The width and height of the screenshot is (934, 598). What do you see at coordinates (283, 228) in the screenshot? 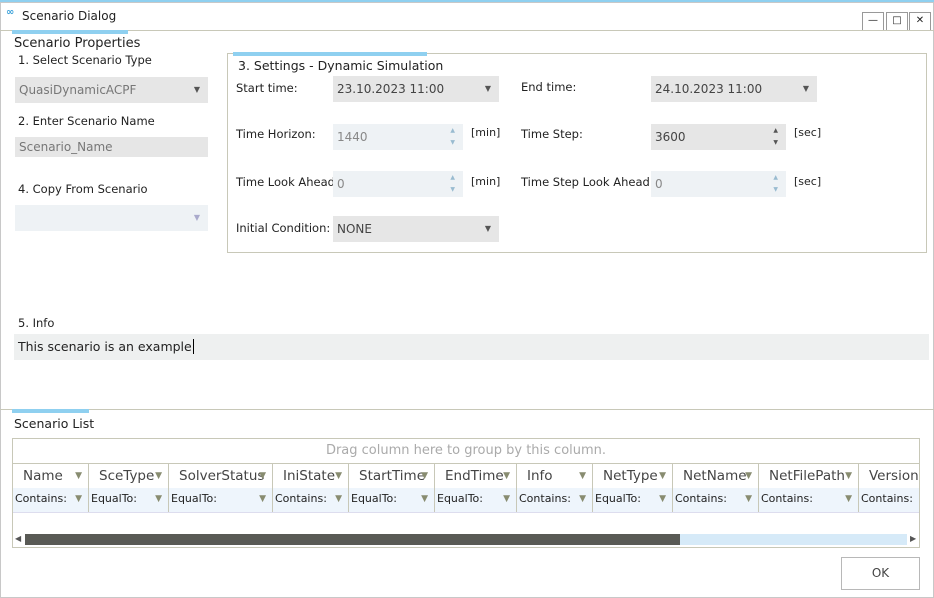
I see `initial-condition-label: Initial Condition:` at bounding box center [283, 228].